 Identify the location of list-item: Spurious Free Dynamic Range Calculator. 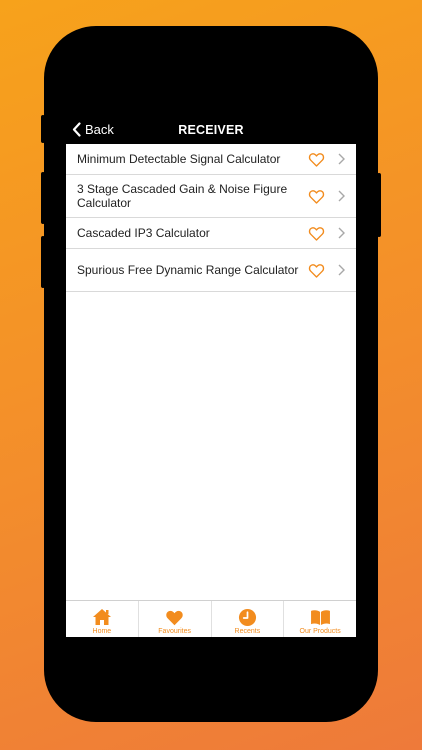
(211, 270).